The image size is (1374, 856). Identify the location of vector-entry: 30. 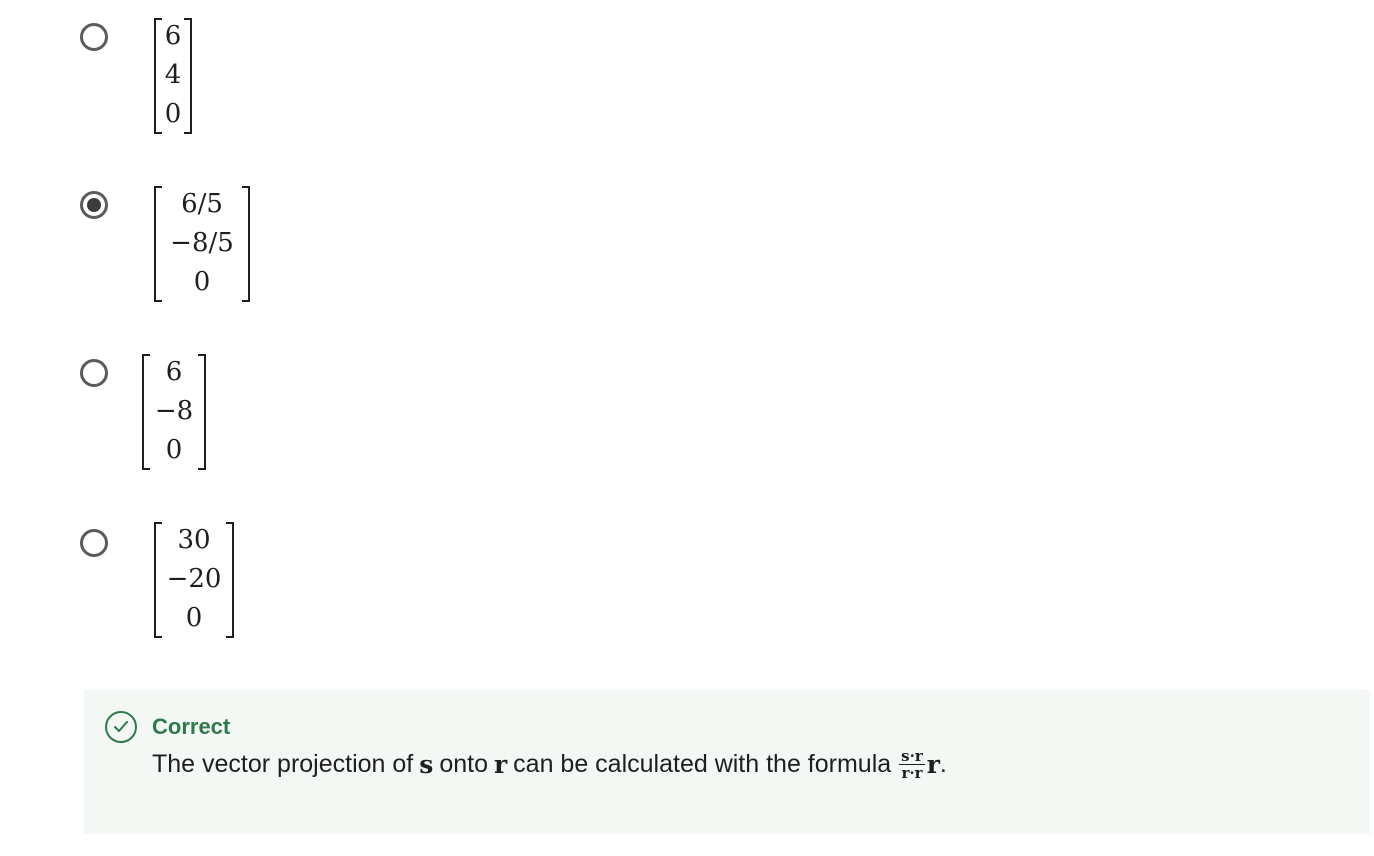
(194, 540).